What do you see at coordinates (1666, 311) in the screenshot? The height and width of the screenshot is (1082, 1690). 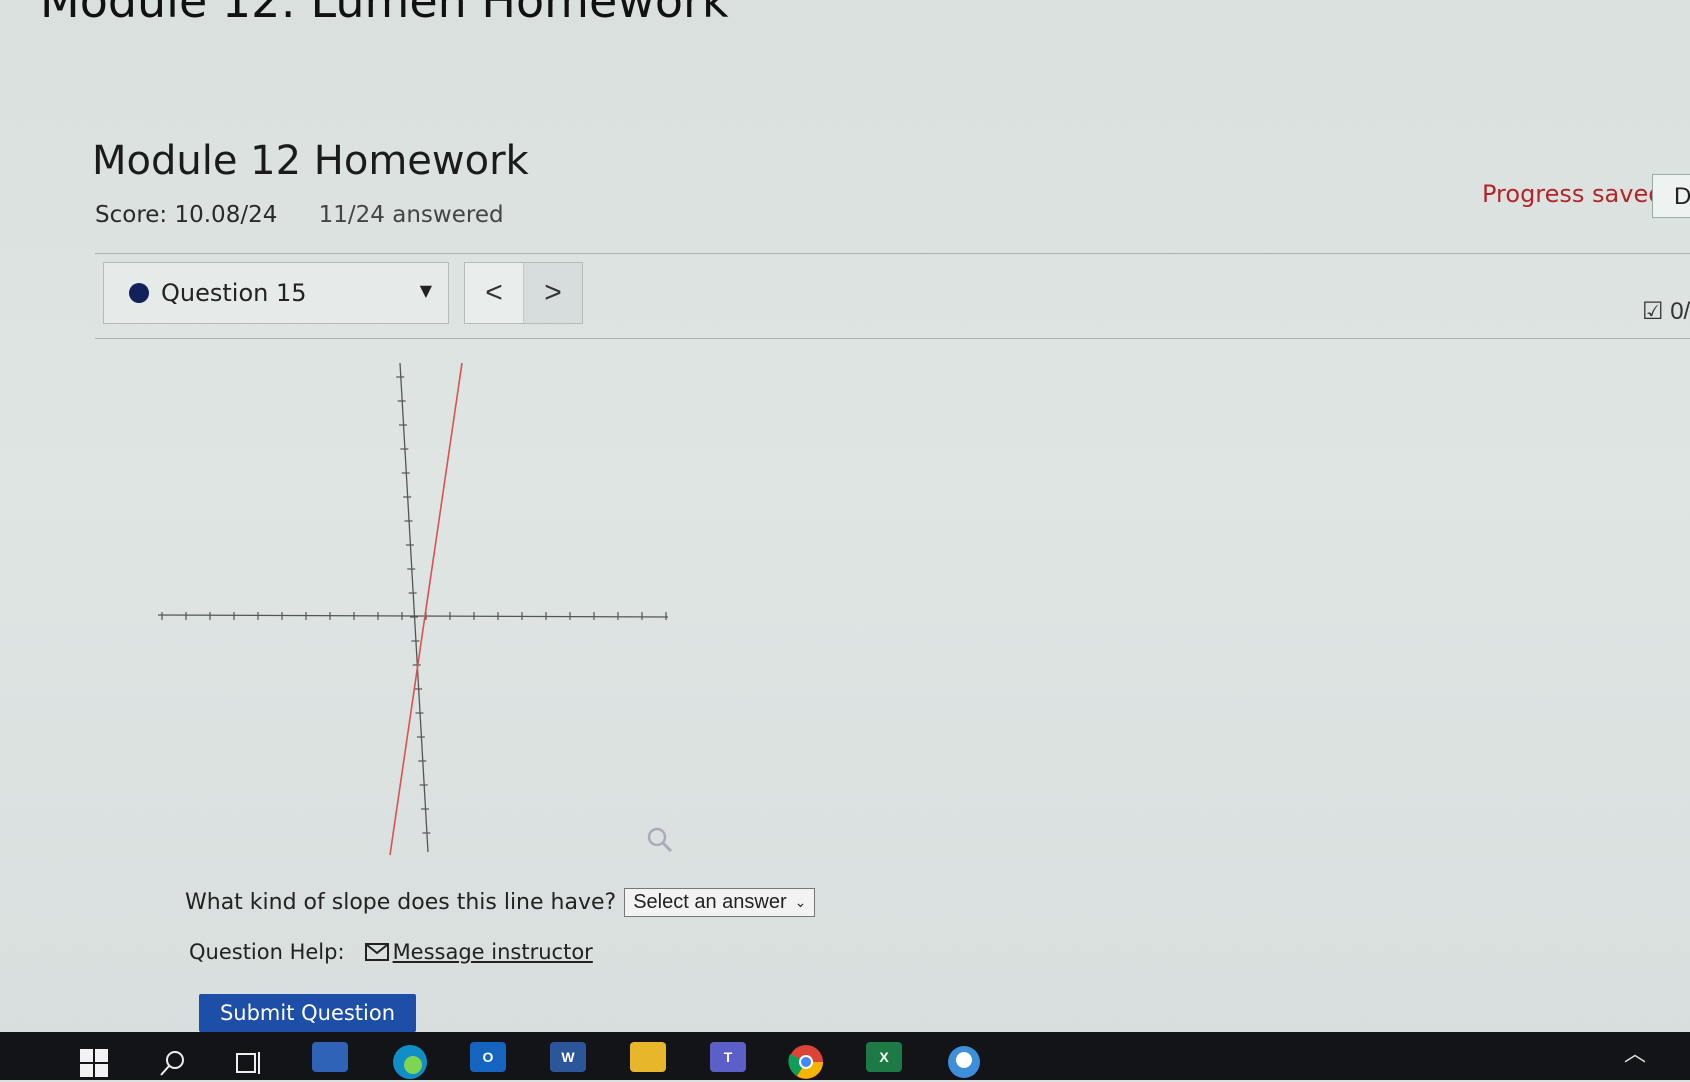 I see `question-score: ☑ 0/` at bounding box center [1666, 311].